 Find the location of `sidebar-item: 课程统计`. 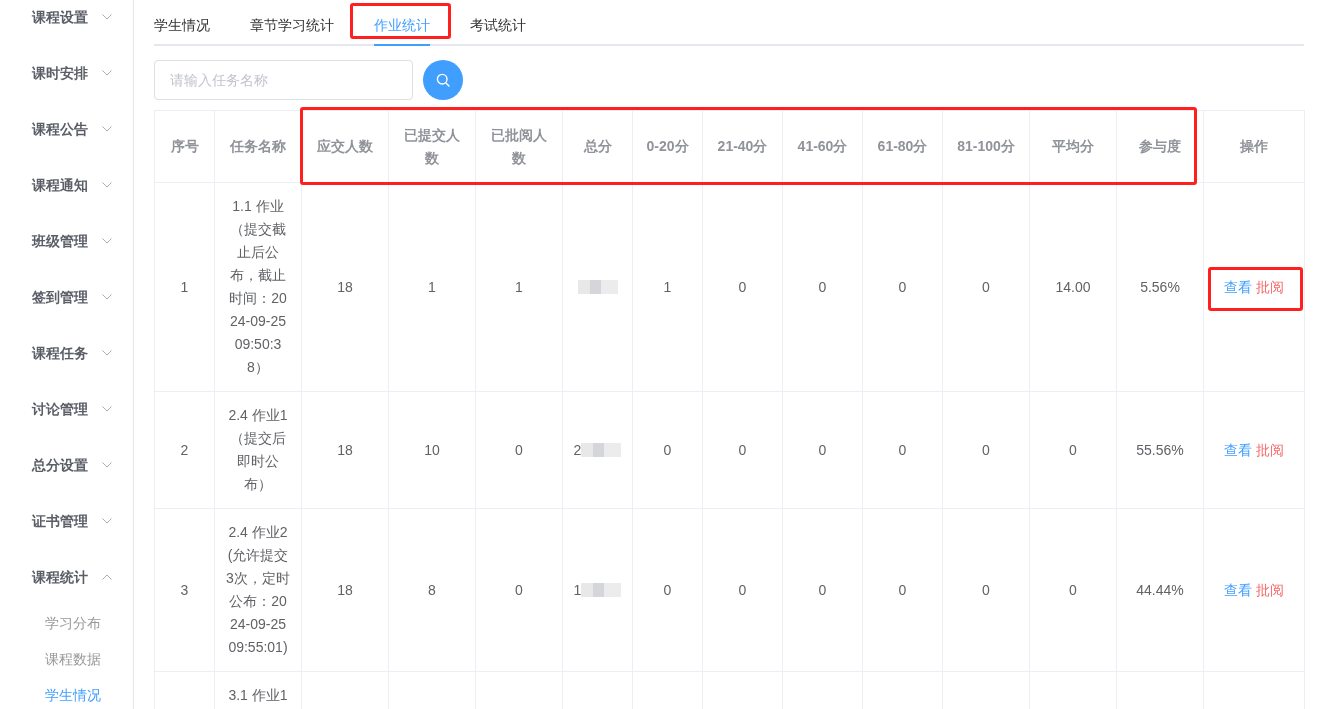

sidebar-item: 课程统计 is located at coordinates (66, 577).